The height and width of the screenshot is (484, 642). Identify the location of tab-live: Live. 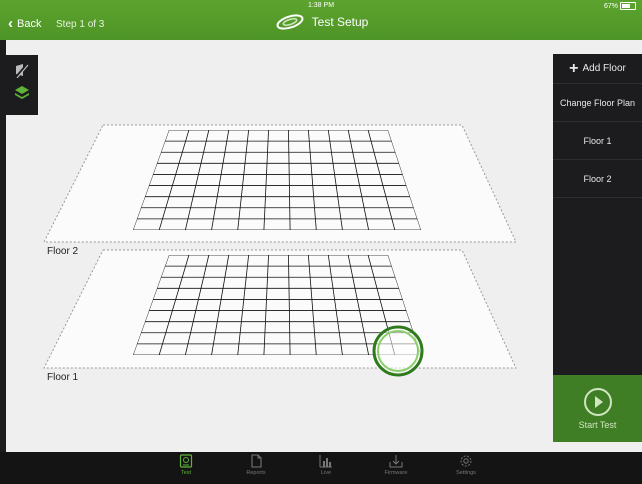
(326, 465).